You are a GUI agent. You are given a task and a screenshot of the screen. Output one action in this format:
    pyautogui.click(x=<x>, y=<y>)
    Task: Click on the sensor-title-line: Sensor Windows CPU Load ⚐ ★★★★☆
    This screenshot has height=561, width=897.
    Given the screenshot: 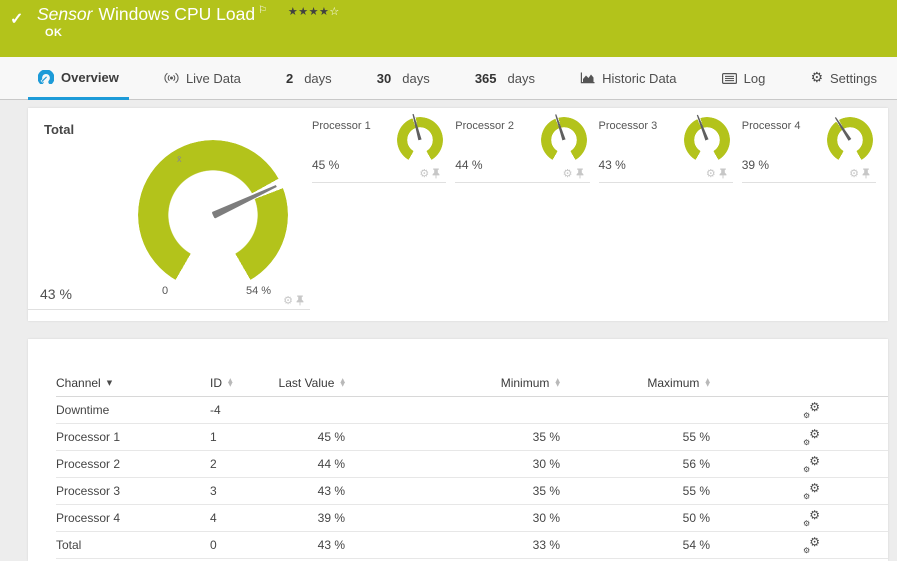 What is the action you would take?
    pyautogui.click(x=188, y=14)
    